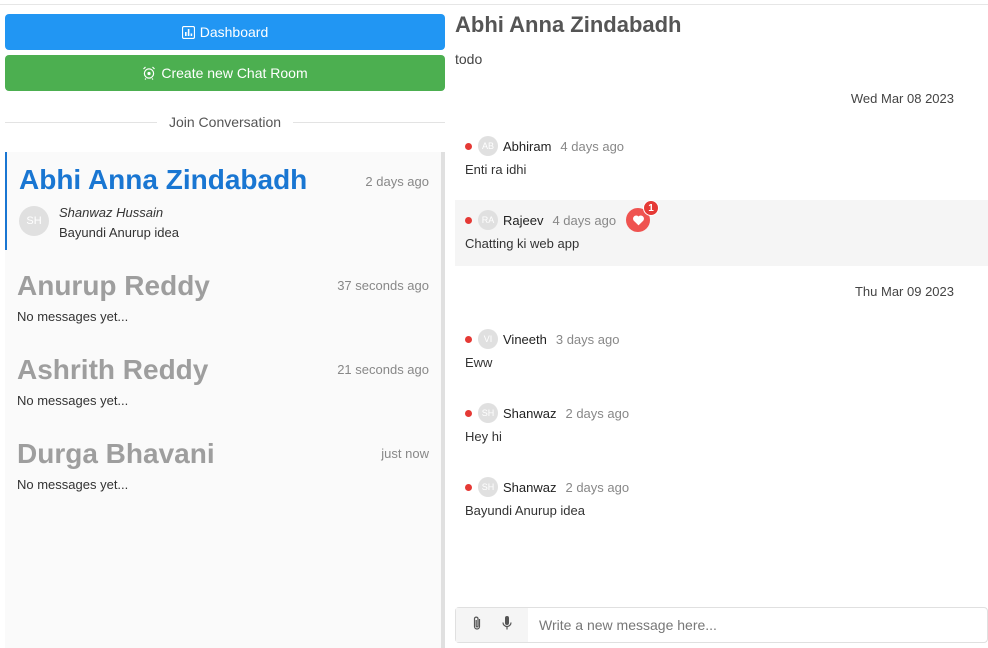  Describe the element at coordinates (234, 32) in the screenshot. I see `dashboard-button-label: Dashboard` at that location.